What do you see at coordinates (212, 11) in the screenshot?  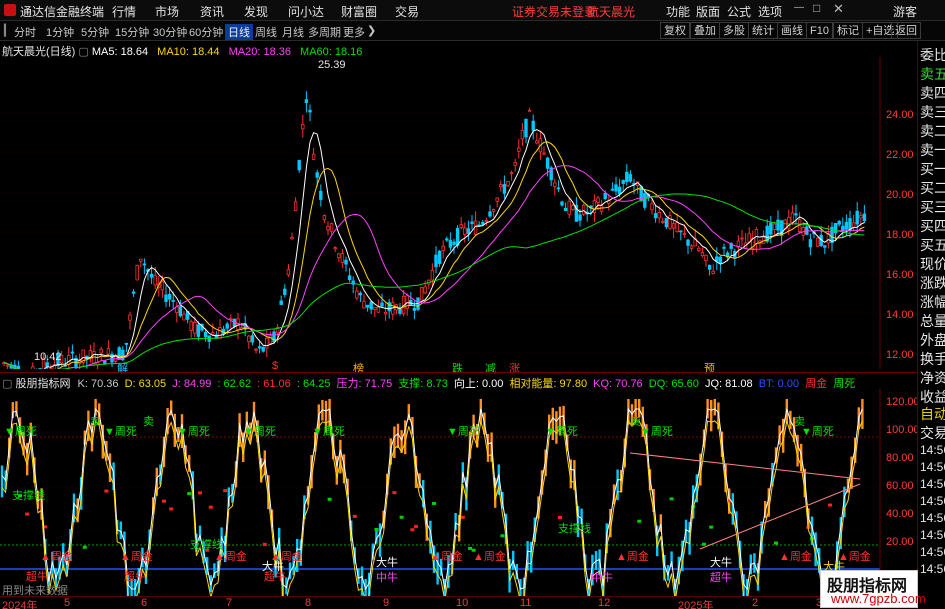 I see `menu-item-news: 资讯` at bounding box center [212, 11].